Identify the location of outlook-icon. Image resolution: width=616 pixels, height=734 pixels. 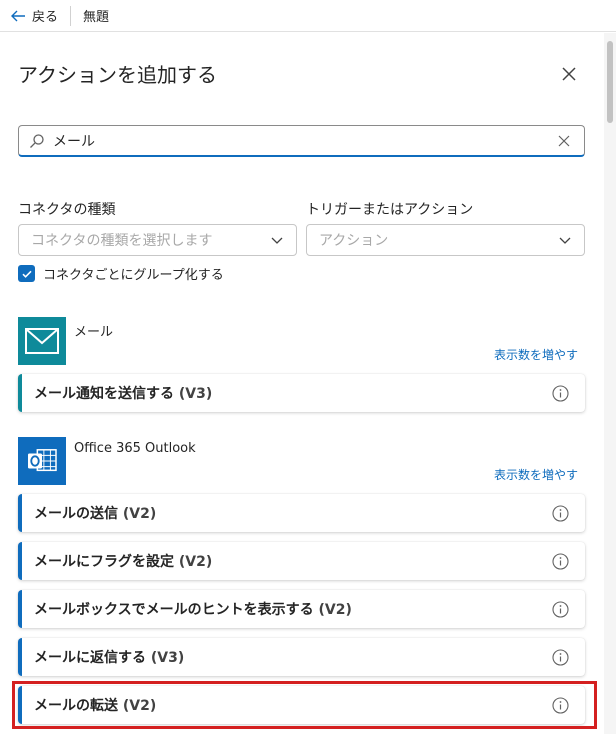
(42, 460).